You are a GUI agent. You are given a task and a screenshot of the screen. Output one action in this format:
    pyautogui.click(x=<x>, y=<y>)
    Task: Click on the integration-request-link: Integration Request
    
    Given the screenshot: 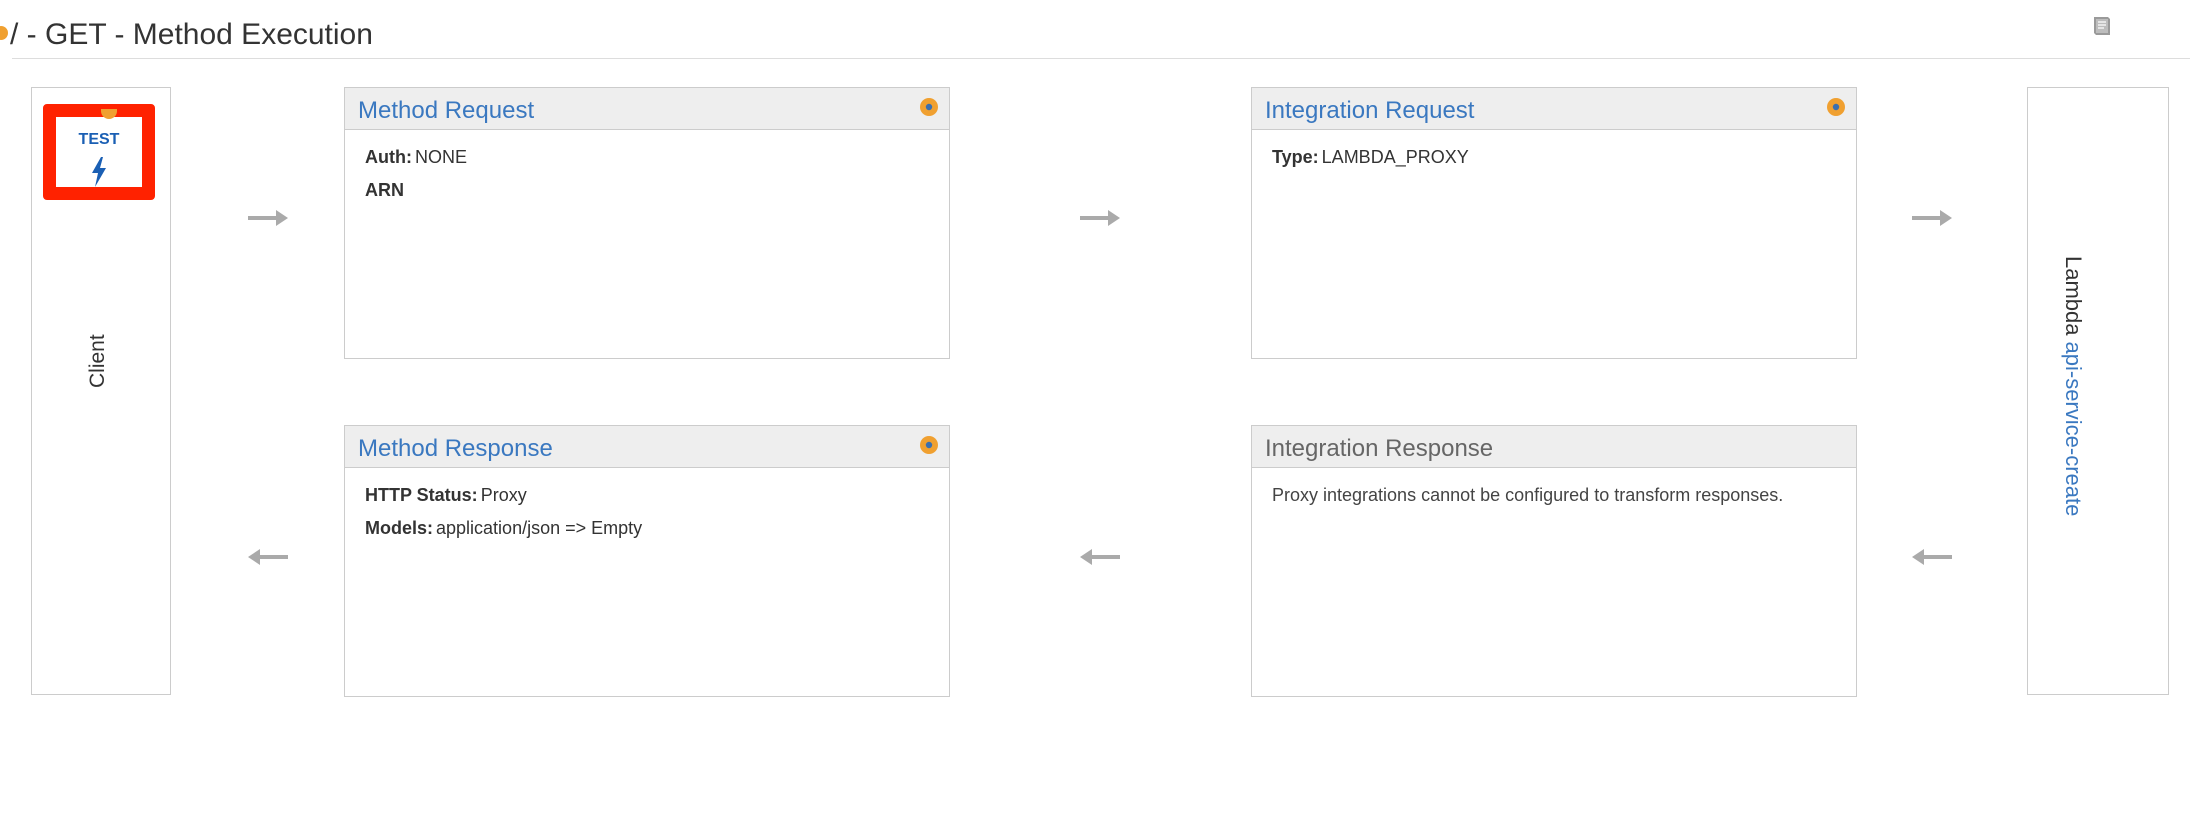 What is the action you would take?
    pyautogui.click(x=1369, y=111)
    